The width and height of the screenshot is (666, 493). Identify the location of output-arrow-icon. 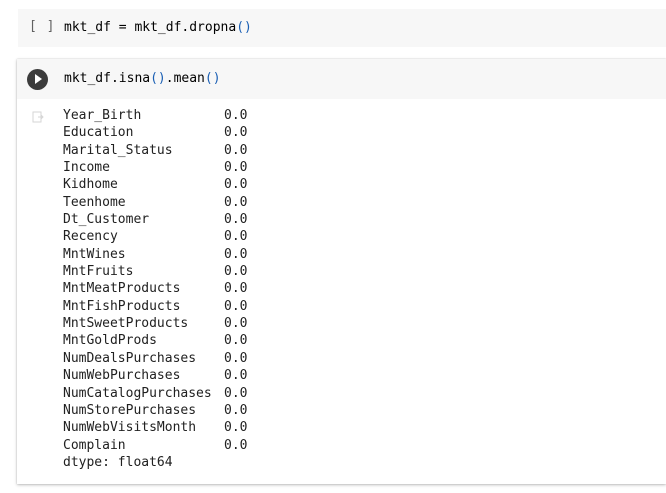
(38, 117).